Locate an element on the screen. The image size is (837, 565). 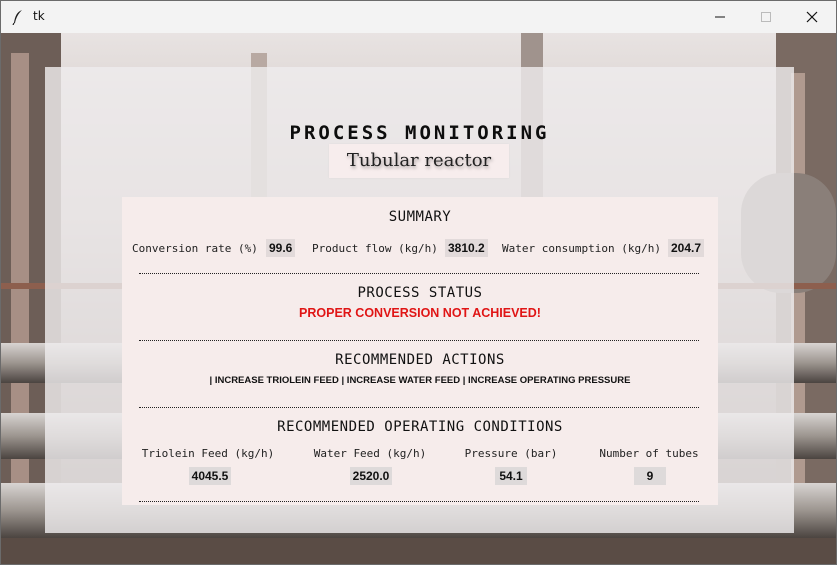
pressure-label: Pressure (bar) is located at coordinates (511, 453).